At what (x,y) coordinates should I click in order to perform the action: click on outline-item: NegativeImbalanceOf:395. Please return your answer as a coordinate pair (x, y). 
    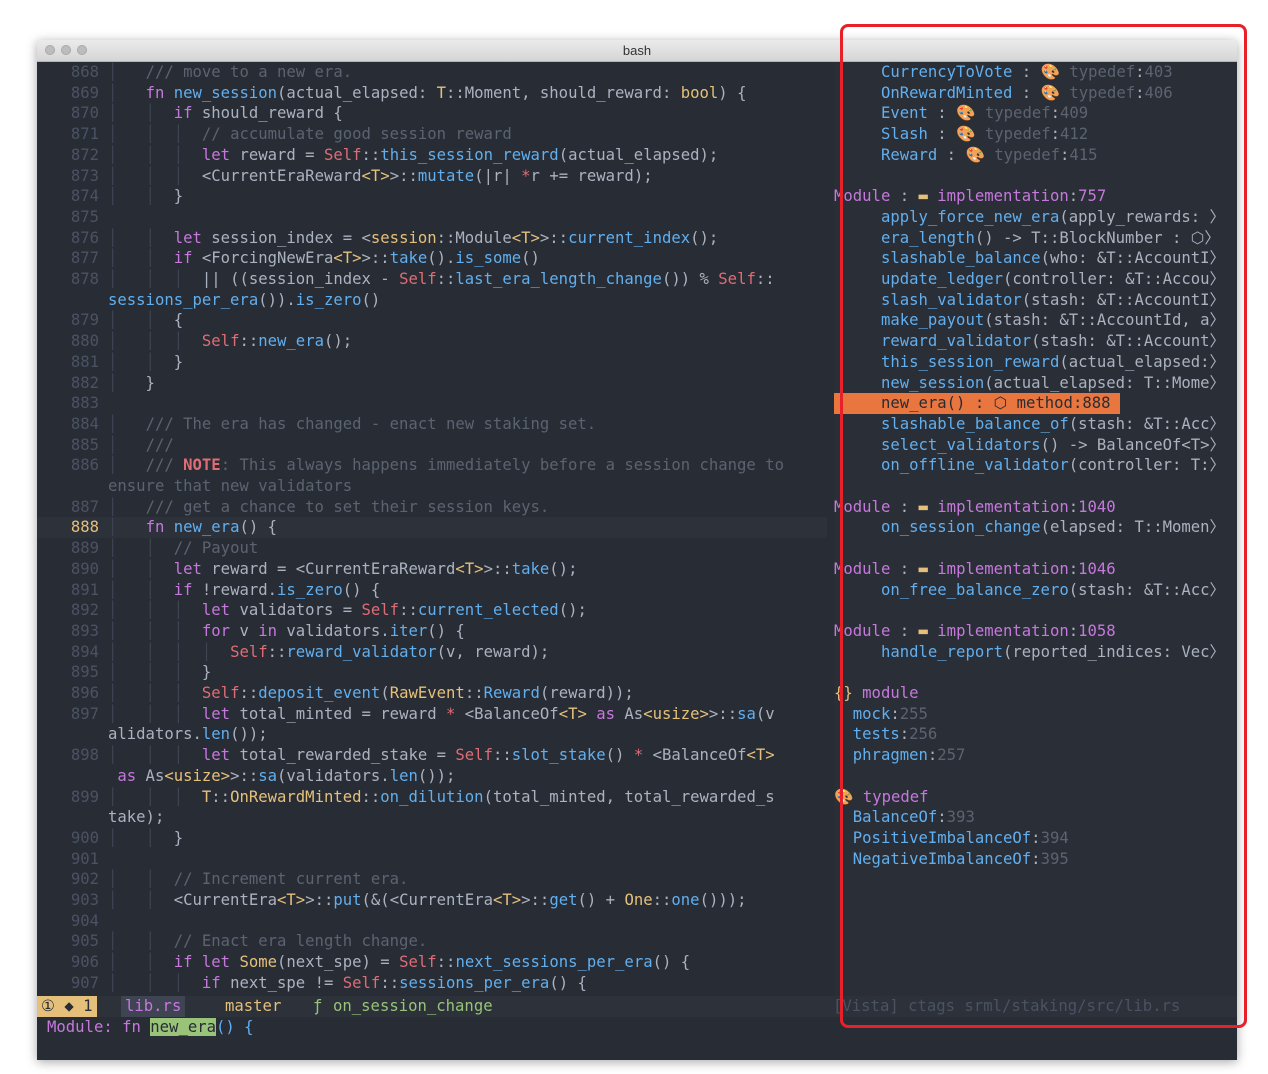
    Looking at the image, I should click on (1035, 859).